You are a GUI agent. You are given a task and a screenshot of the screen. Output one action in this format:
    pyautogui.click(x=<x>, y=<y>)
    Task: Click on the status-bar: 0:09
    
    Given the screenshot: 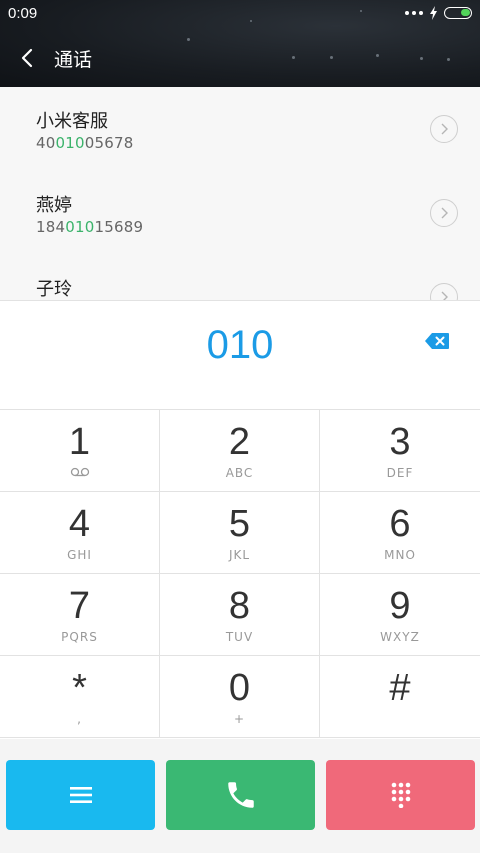 What is the action you would take?
    pyautogui.click(x=240, y=14)
    